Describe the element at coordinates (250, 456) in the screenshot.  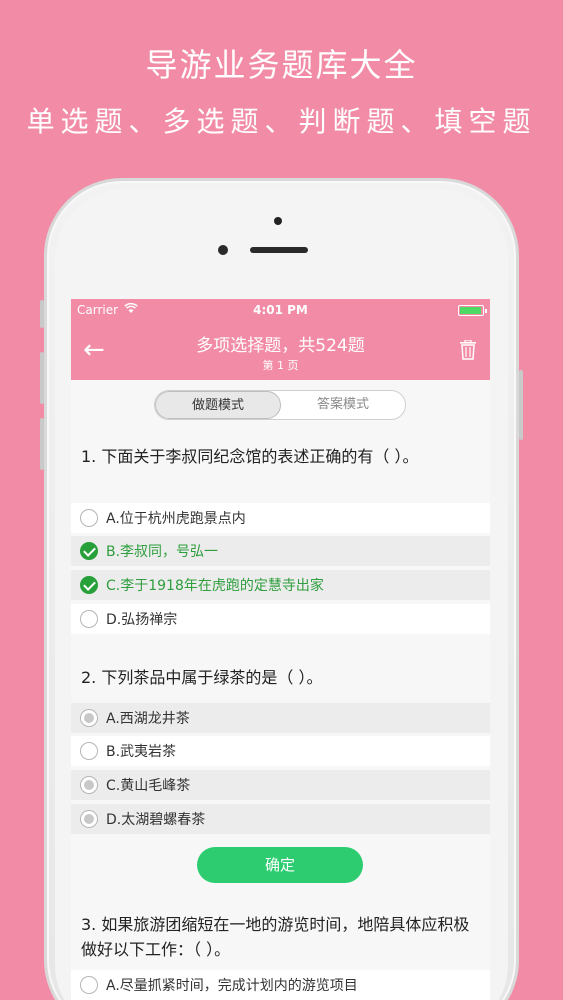
I see `question-text: 1. 下面关于李叔同纪念馆的表述正确的有（ ）。` at that location.